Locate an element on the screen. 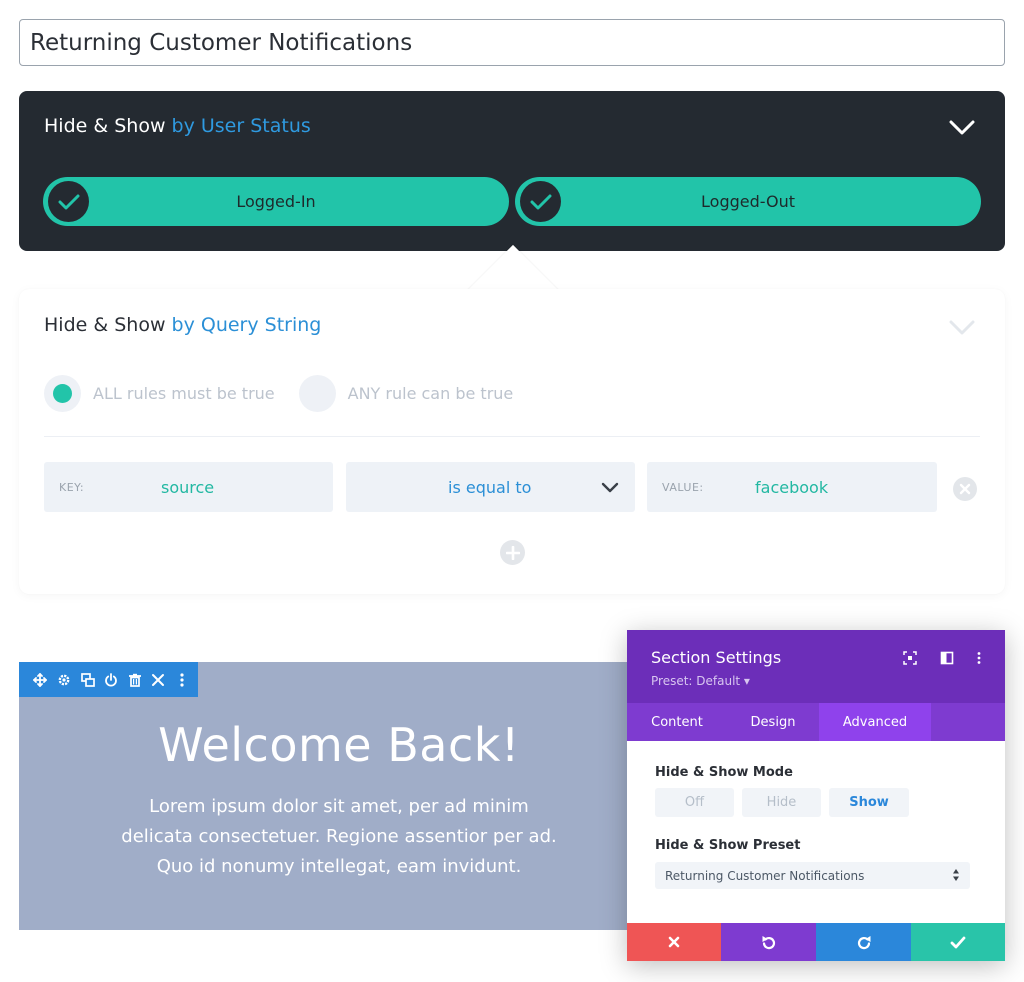 The height and width of the screenshot is (982, 1024). undo-icon is located at coordinates (768, 943).